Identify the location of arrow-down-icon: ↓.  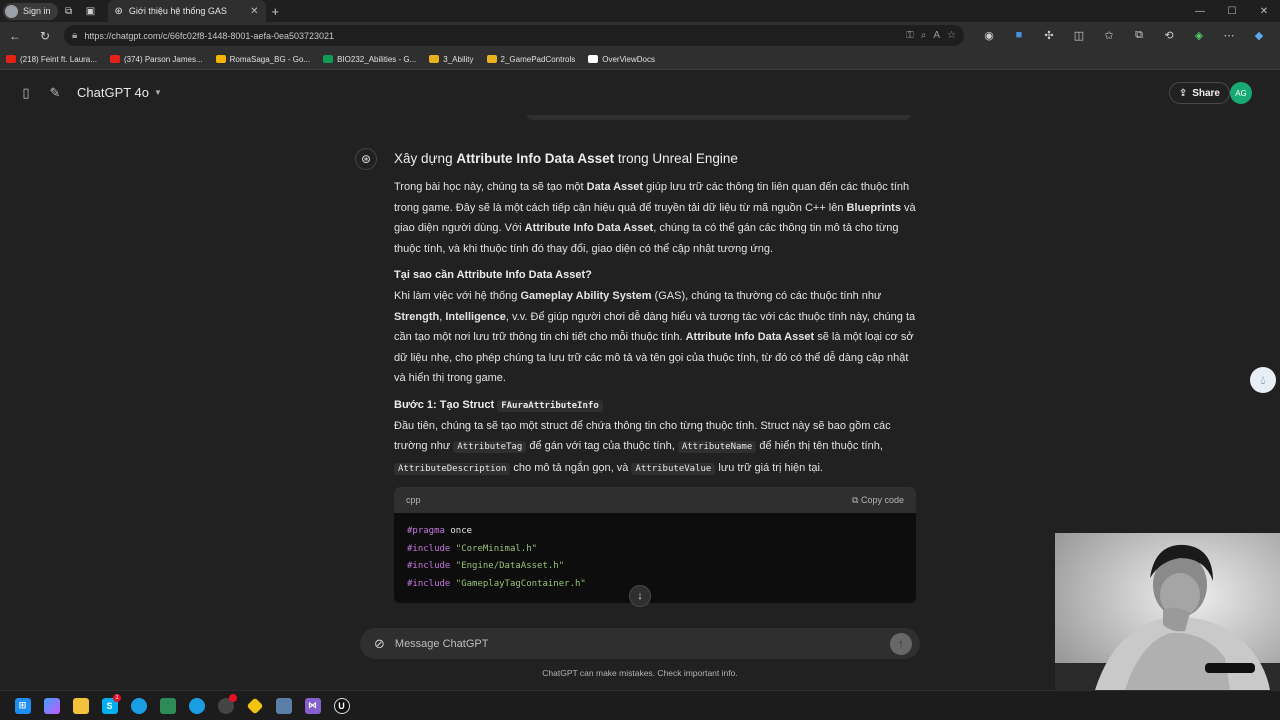
(640, 596).